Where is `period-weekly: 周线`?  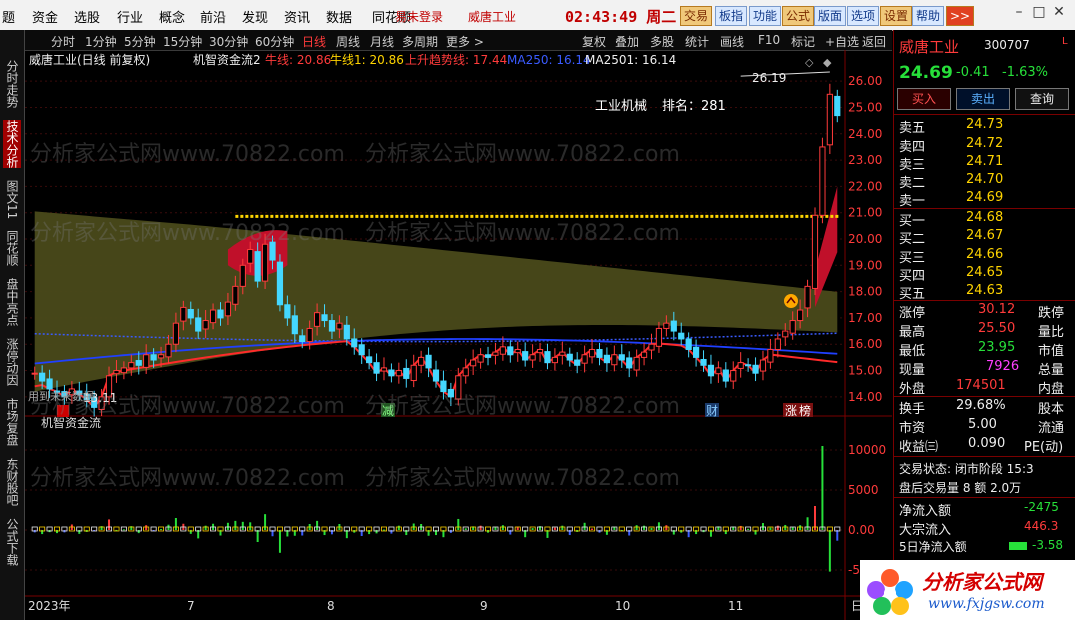
period-weekly: 周线 is located at coordinates (348, 41).